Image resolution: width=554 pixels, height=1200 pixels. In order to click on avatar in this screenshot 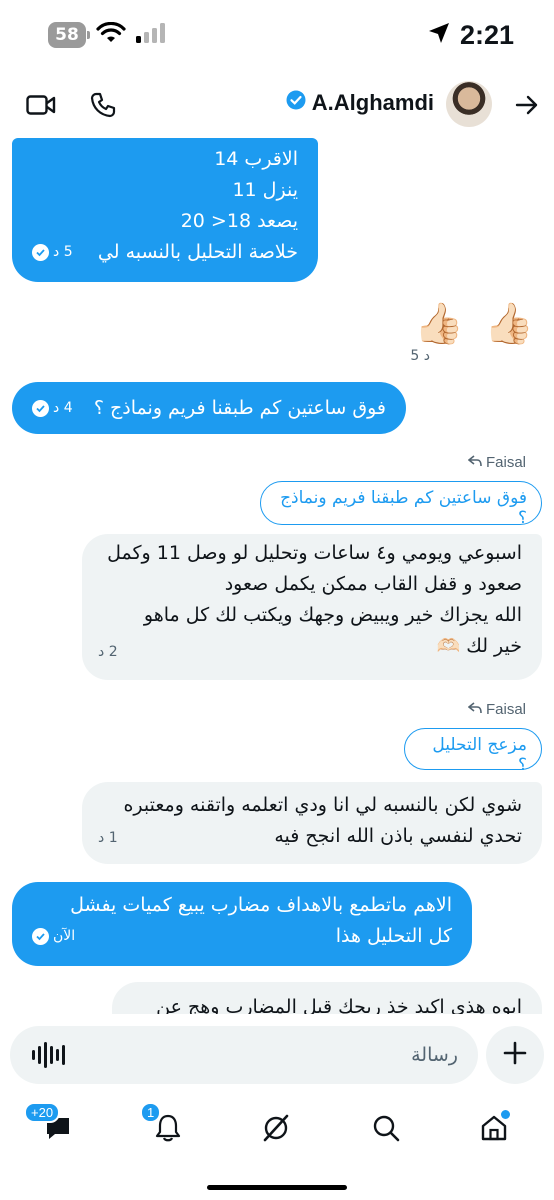, I will do `click(469, 104)`.